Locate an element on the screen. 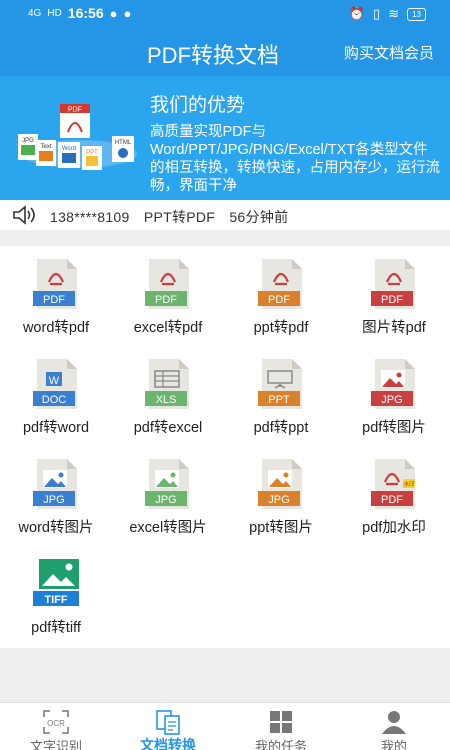 The height and width of the screenshot is (750, 450). pdf-to-excel-icon: XLS is located at coordinates (167, 384).